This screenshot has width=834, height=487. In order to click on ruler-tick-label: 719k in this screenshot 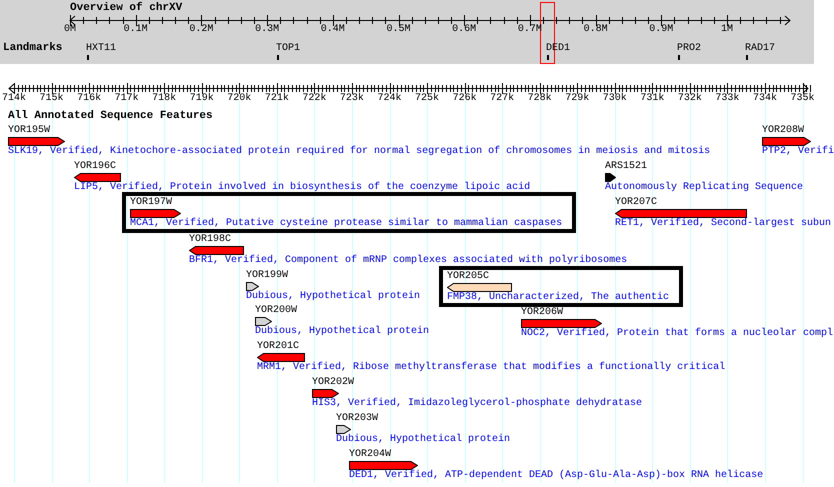, I will do `click(202, 99)`.